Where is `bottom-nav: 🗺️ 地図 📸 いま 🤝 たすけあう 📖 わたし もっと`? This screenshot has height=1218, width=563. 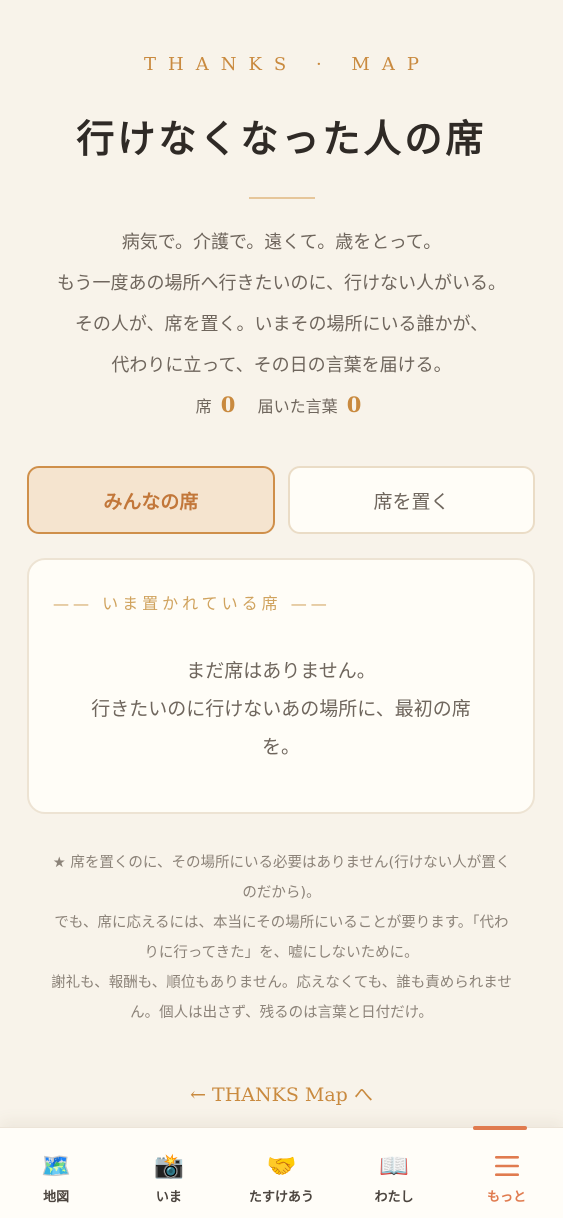
bottom-nav: 🗺️ 地図 📸 いま 🤝 たすけあう 📖 わたし もっと is located at coordinates (281, 1172).